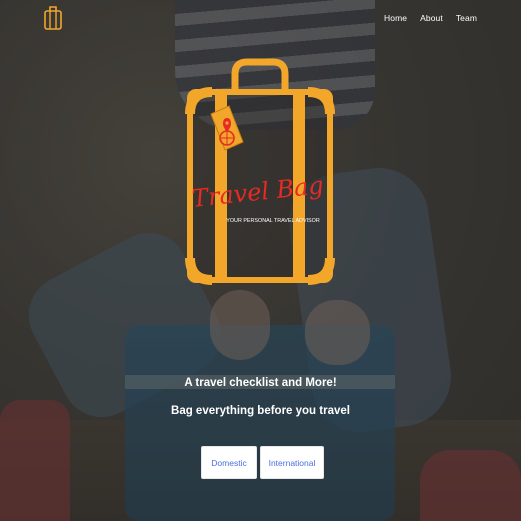 Image resolution: width=521 pixels, height=521 pixels. I want to click on nav-link-home: Home, so click(395, 18).